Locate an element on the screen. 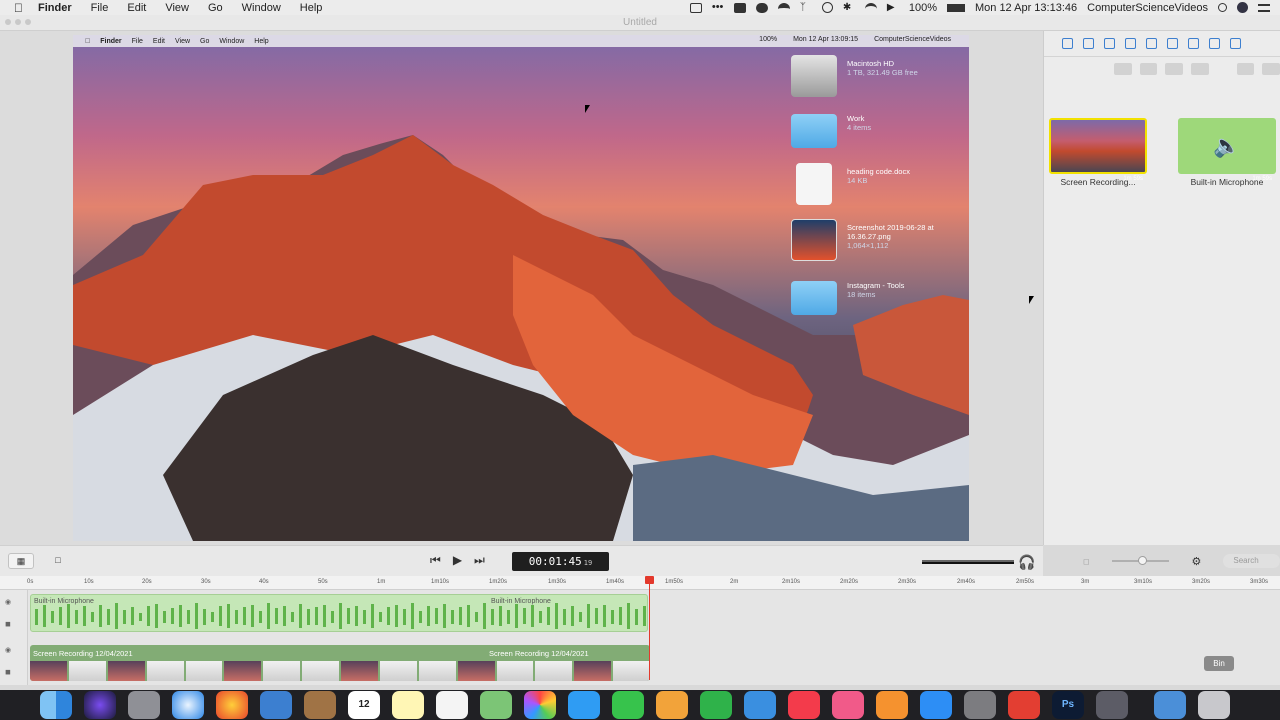 This screenshot has width=1280, height=720. desktop-item-instagram-tools: Instagram - Tools 18 items is located at coordinates (880, 296).